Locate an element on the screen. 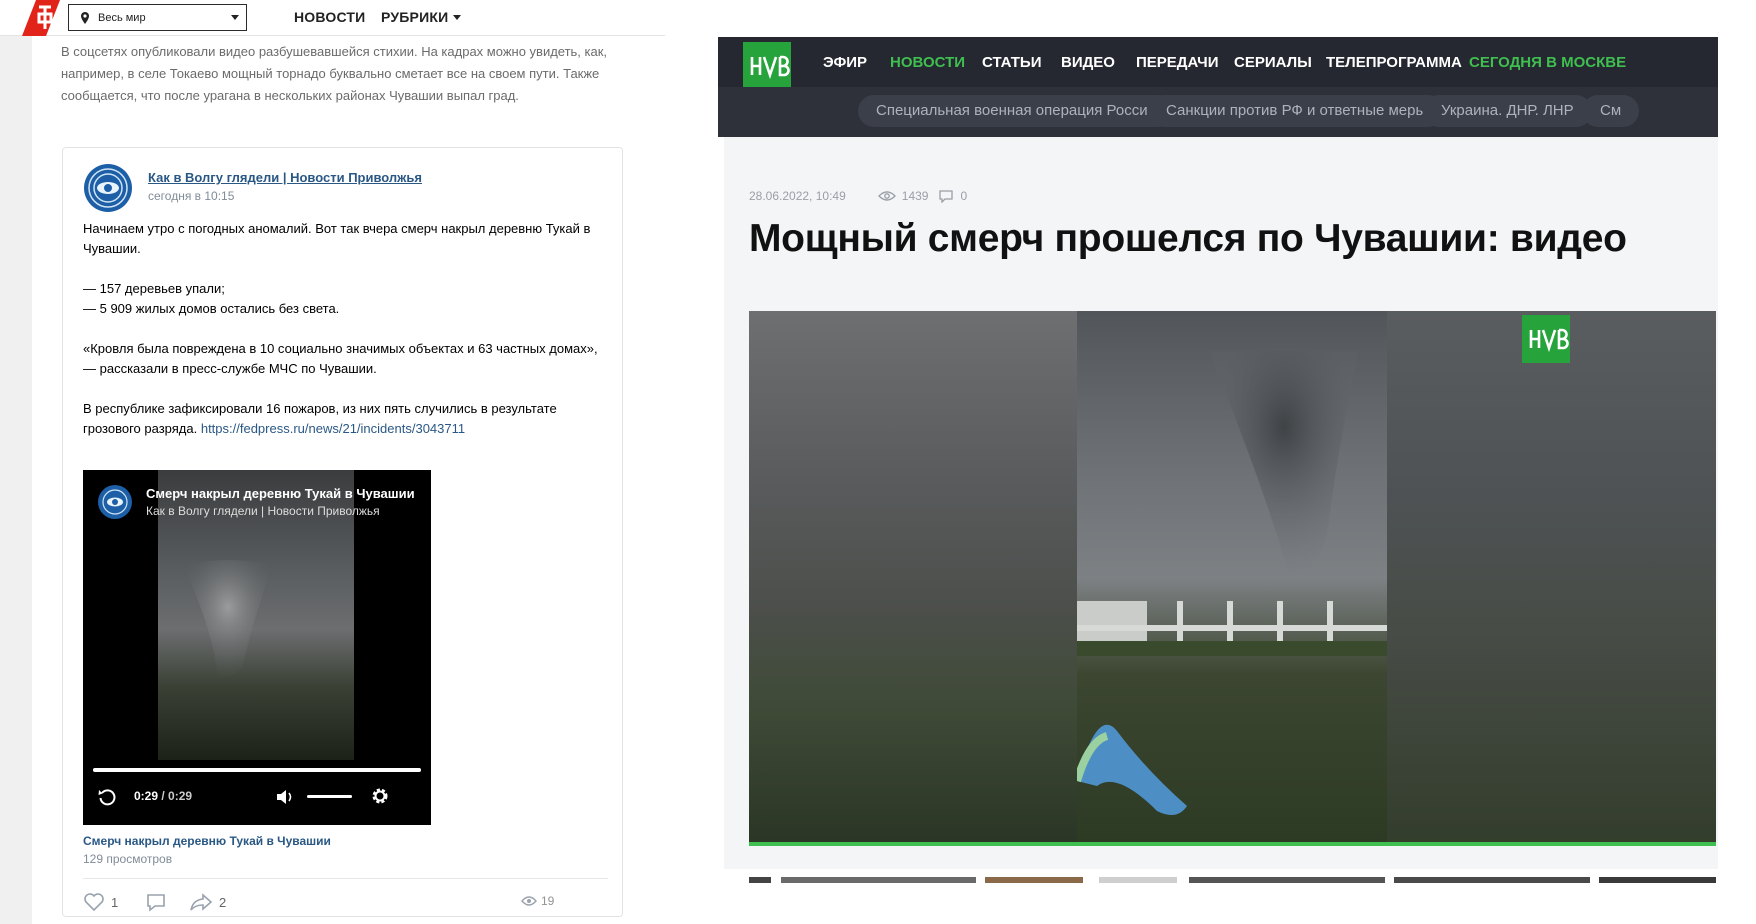  video-view-count: 129 просмотров is located at coordinates (128, 859).